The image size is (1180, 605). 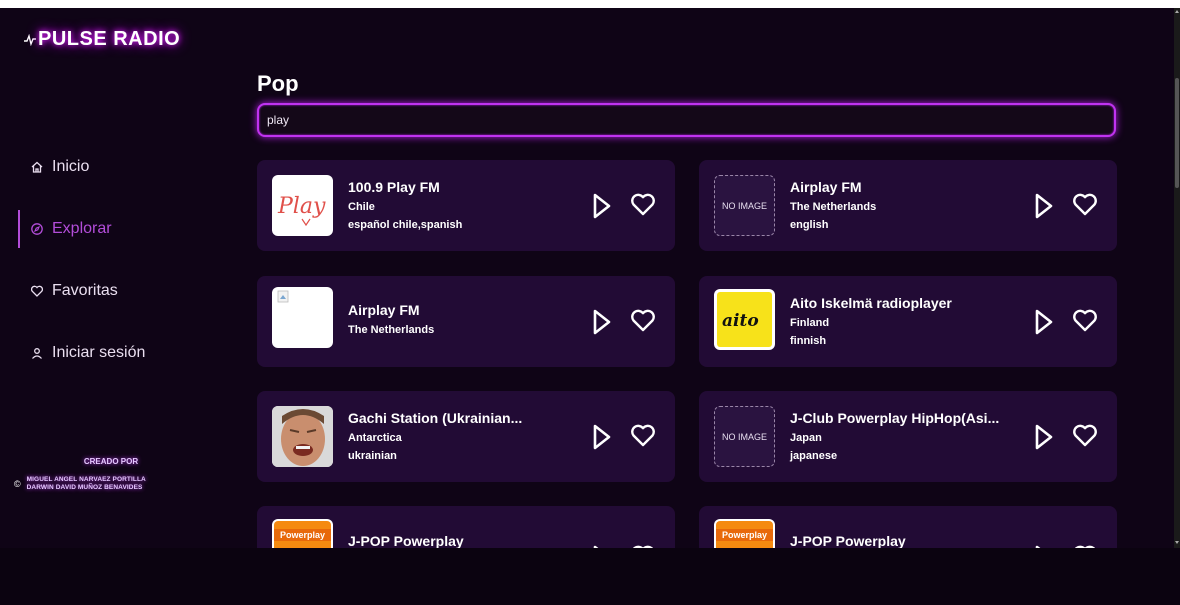 I want to click on station-info: Airplay FM The Netherlands, so click(x=458, y=320).